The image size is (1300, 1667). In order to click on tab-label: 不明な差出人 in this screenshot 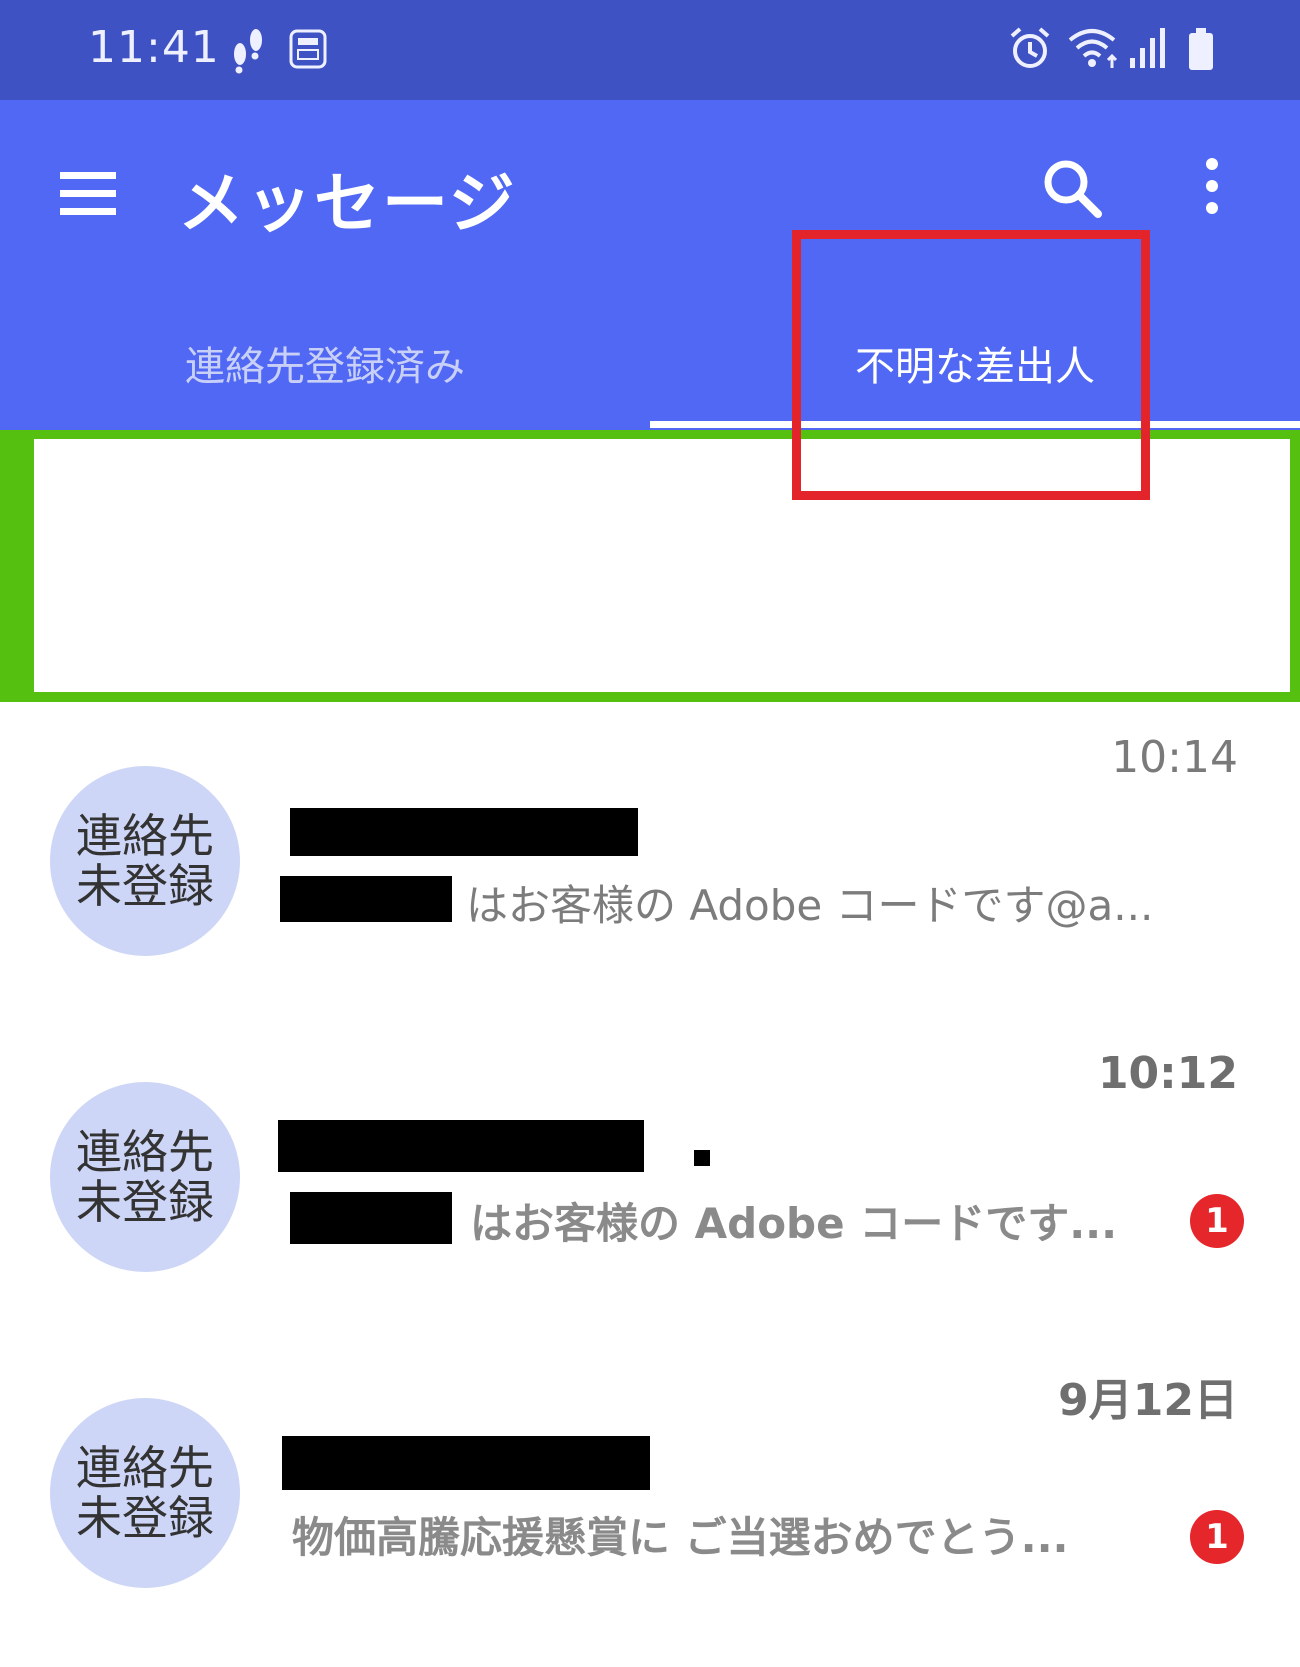, I will do `click(975, 366)`.